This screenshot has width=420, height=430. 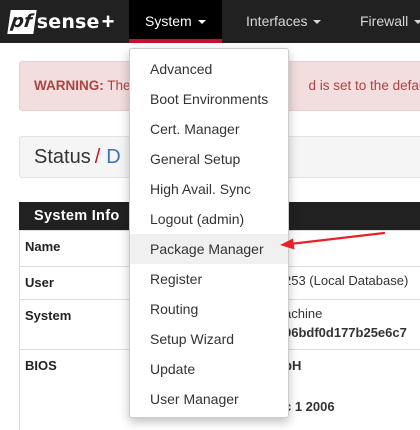 I want to click on menu-item-cert-manager: Cert. Manager, so click(x=209, y=129).